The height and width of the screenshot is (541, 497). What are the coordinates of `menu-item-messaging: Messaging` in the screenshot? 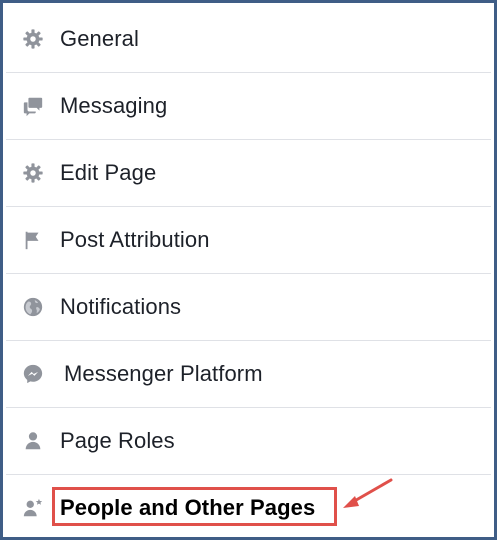 It's located at (248, 106).